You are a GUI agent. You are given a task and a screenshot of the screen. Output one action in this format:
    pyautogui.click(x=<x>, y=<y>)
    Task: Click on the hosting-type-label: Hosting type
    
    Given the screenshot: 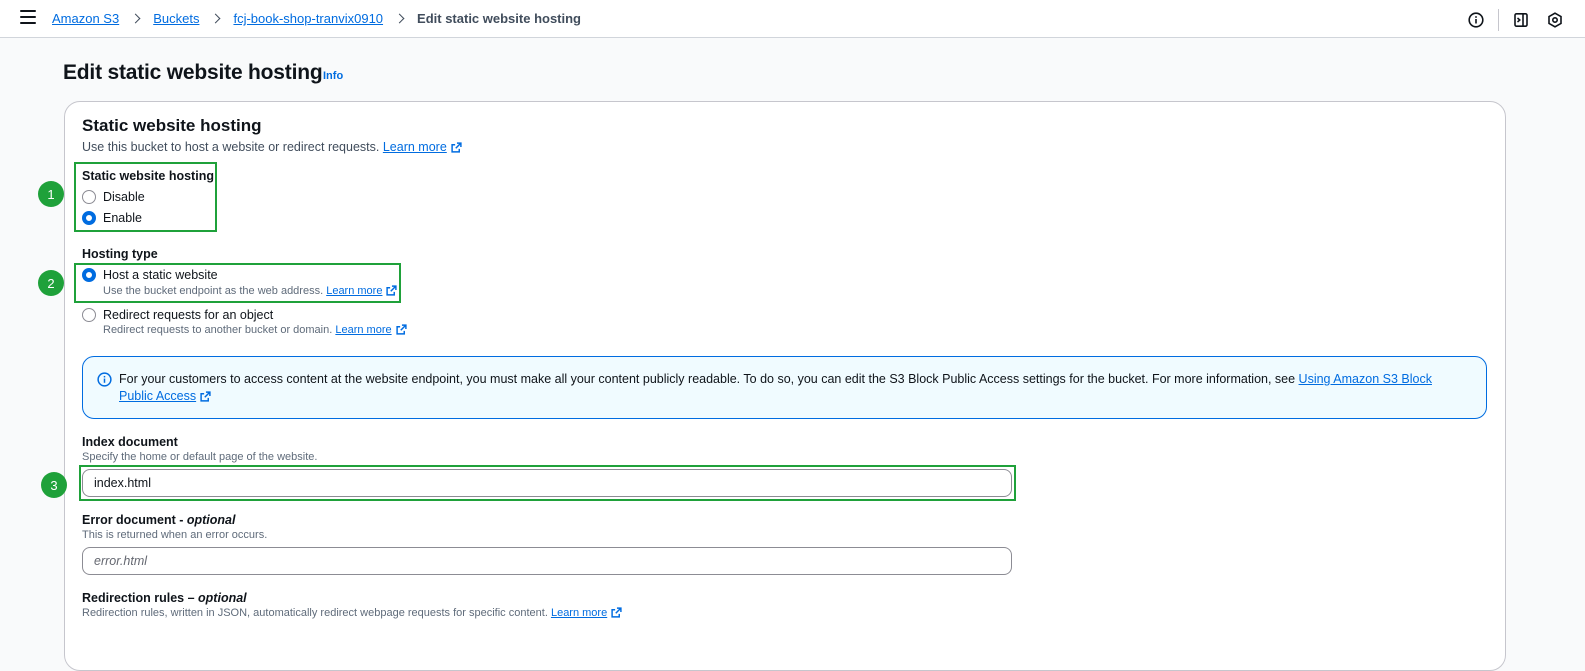 What is the action you would take?
    pyautogui.click(x=120, y=254)
    